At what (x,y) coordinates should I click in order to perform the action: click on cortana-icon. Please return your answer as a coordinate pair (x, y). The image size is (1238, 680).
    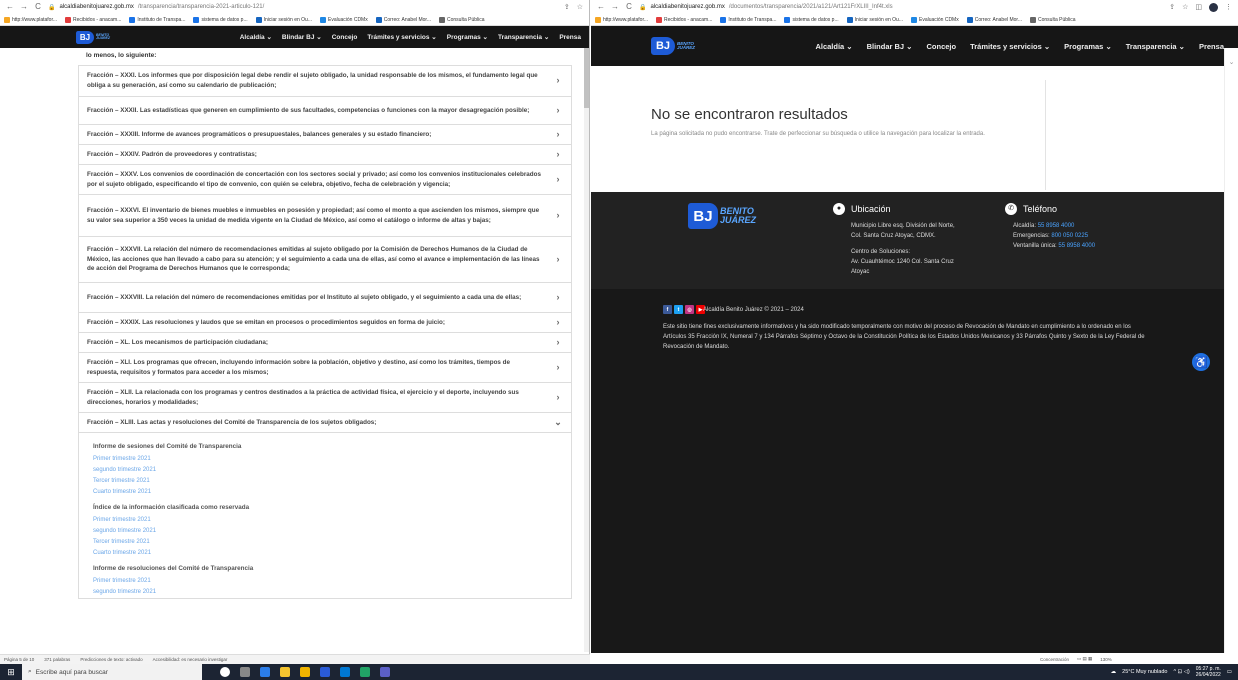
    Looking at the image, I should click on (225, 672).